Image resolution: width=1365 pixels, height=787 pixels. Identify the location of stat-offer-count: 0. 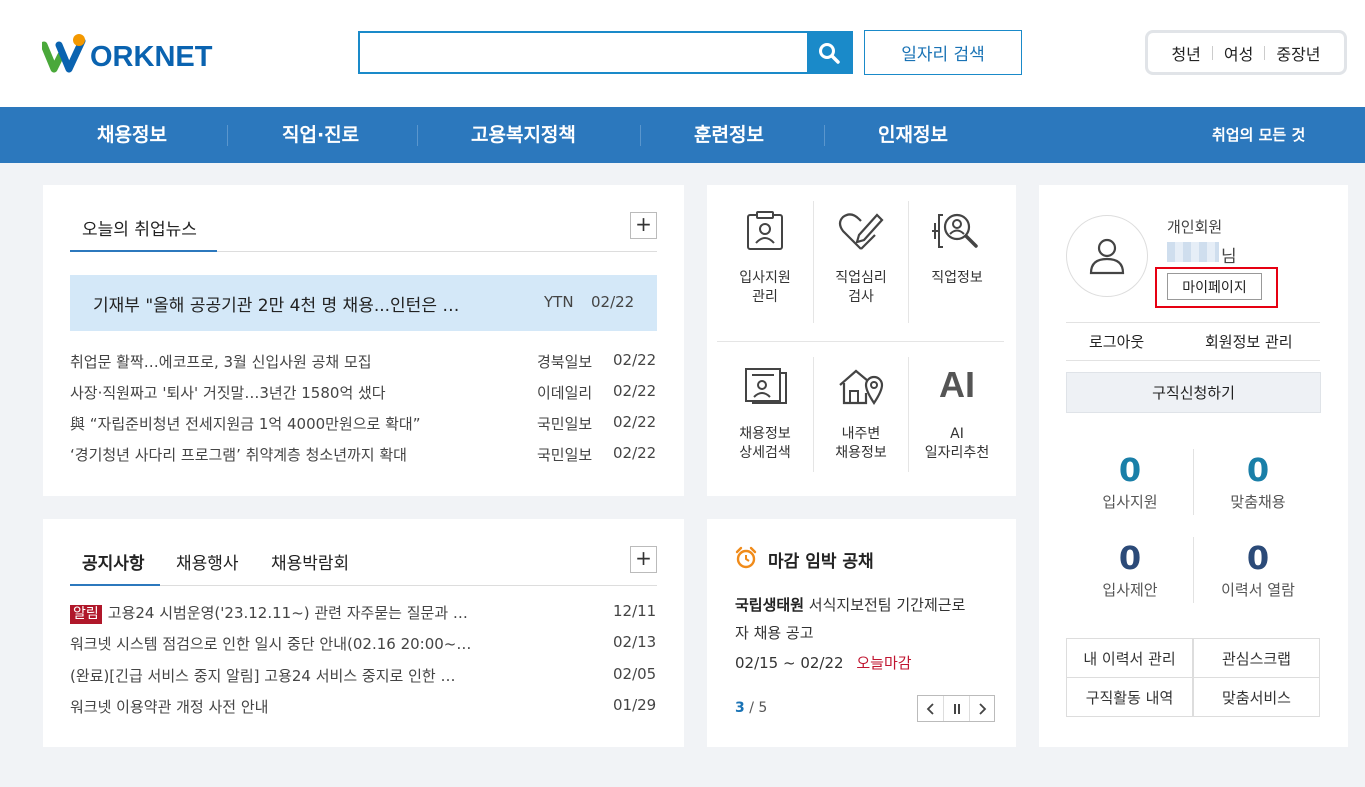
(1130, 558).